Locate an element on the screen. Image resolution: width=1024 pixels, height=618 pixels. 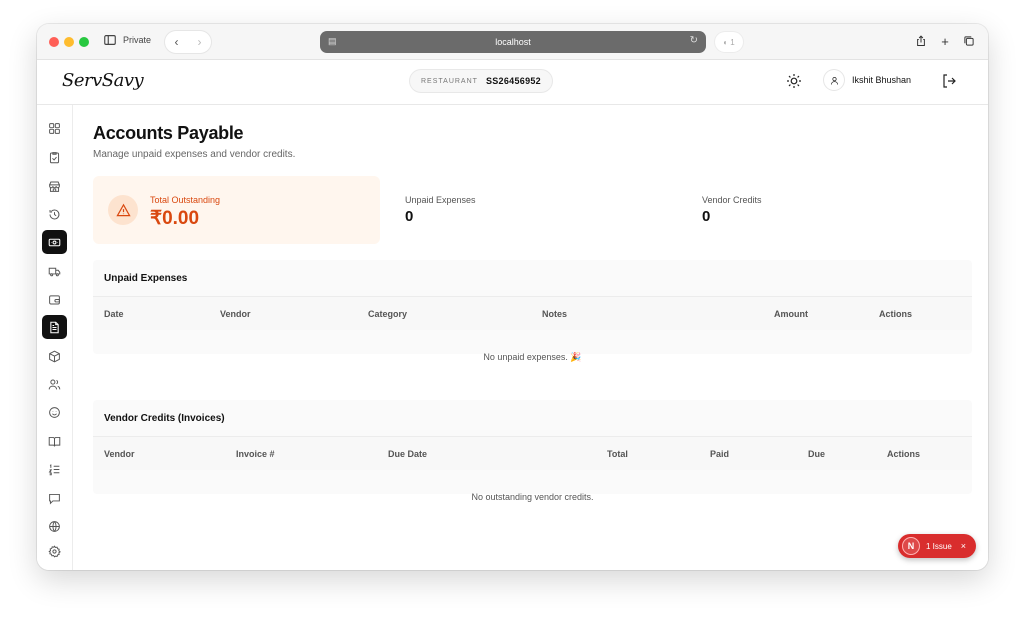
sidebar-toggle-button: Private is located at coordinates (127, 40).